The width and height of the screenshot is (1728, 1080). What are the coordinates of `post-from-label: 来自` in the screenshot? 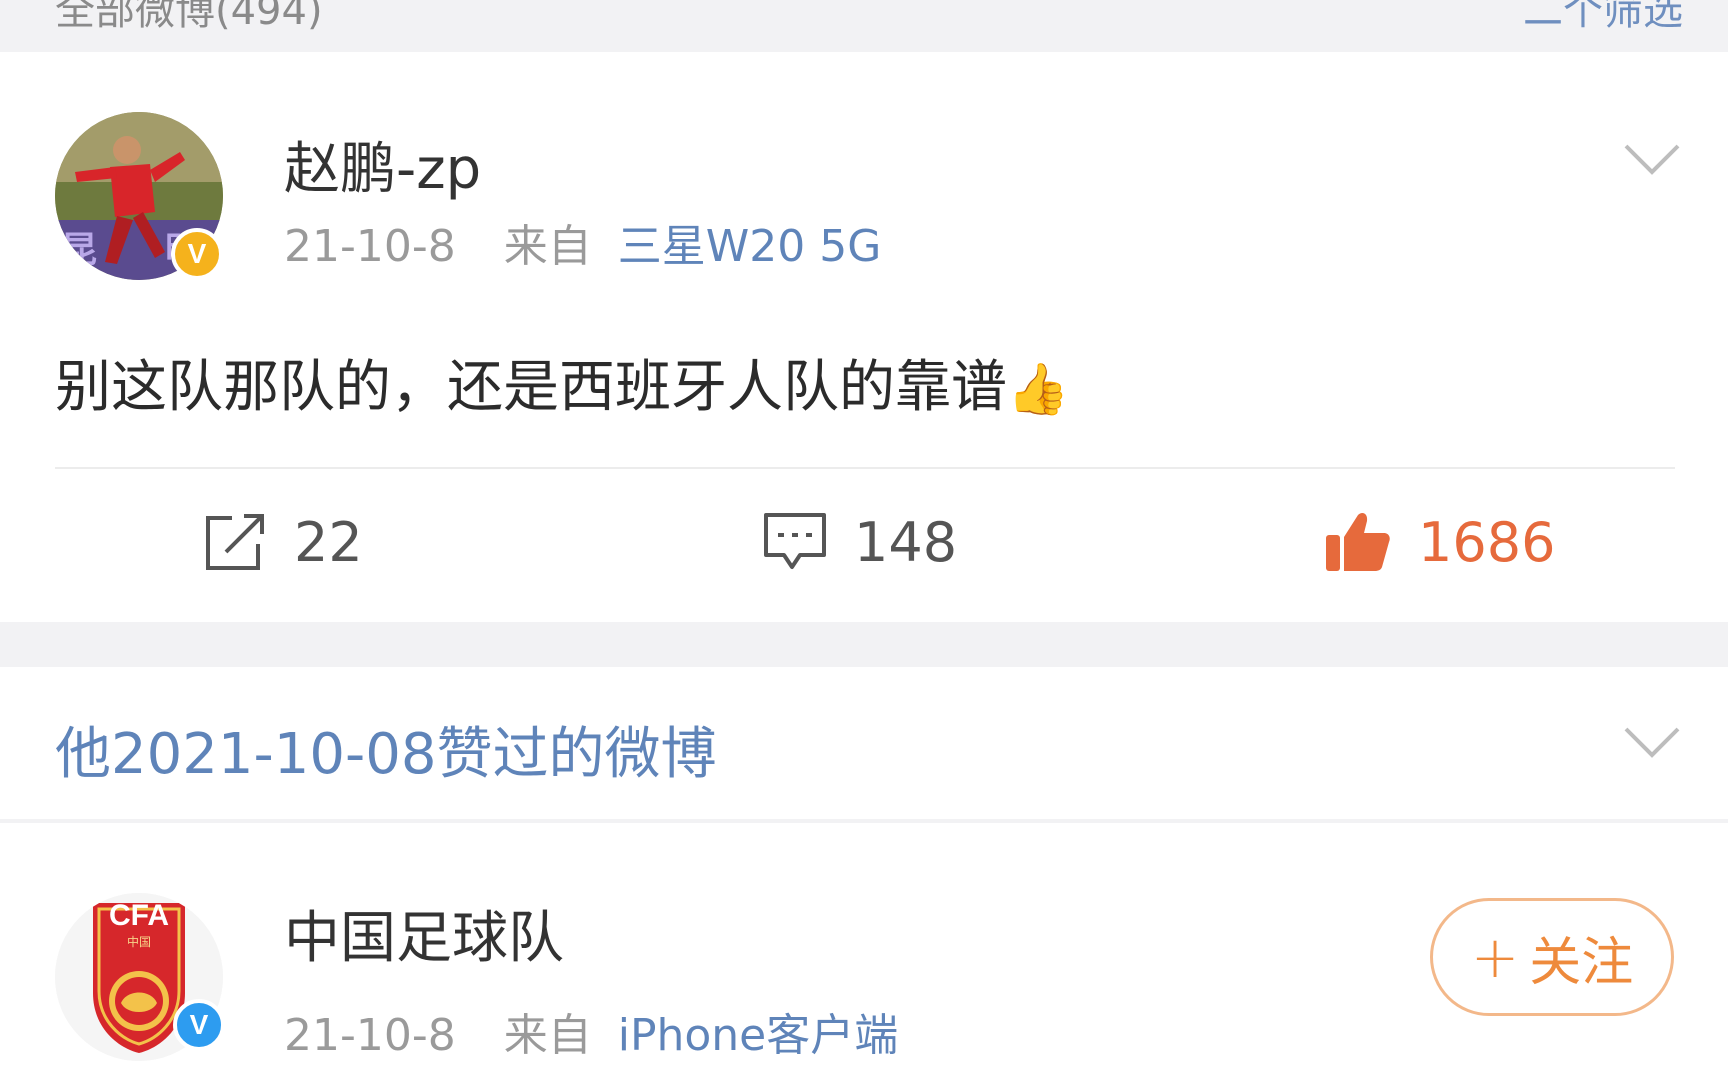 It's located at (547, 246).